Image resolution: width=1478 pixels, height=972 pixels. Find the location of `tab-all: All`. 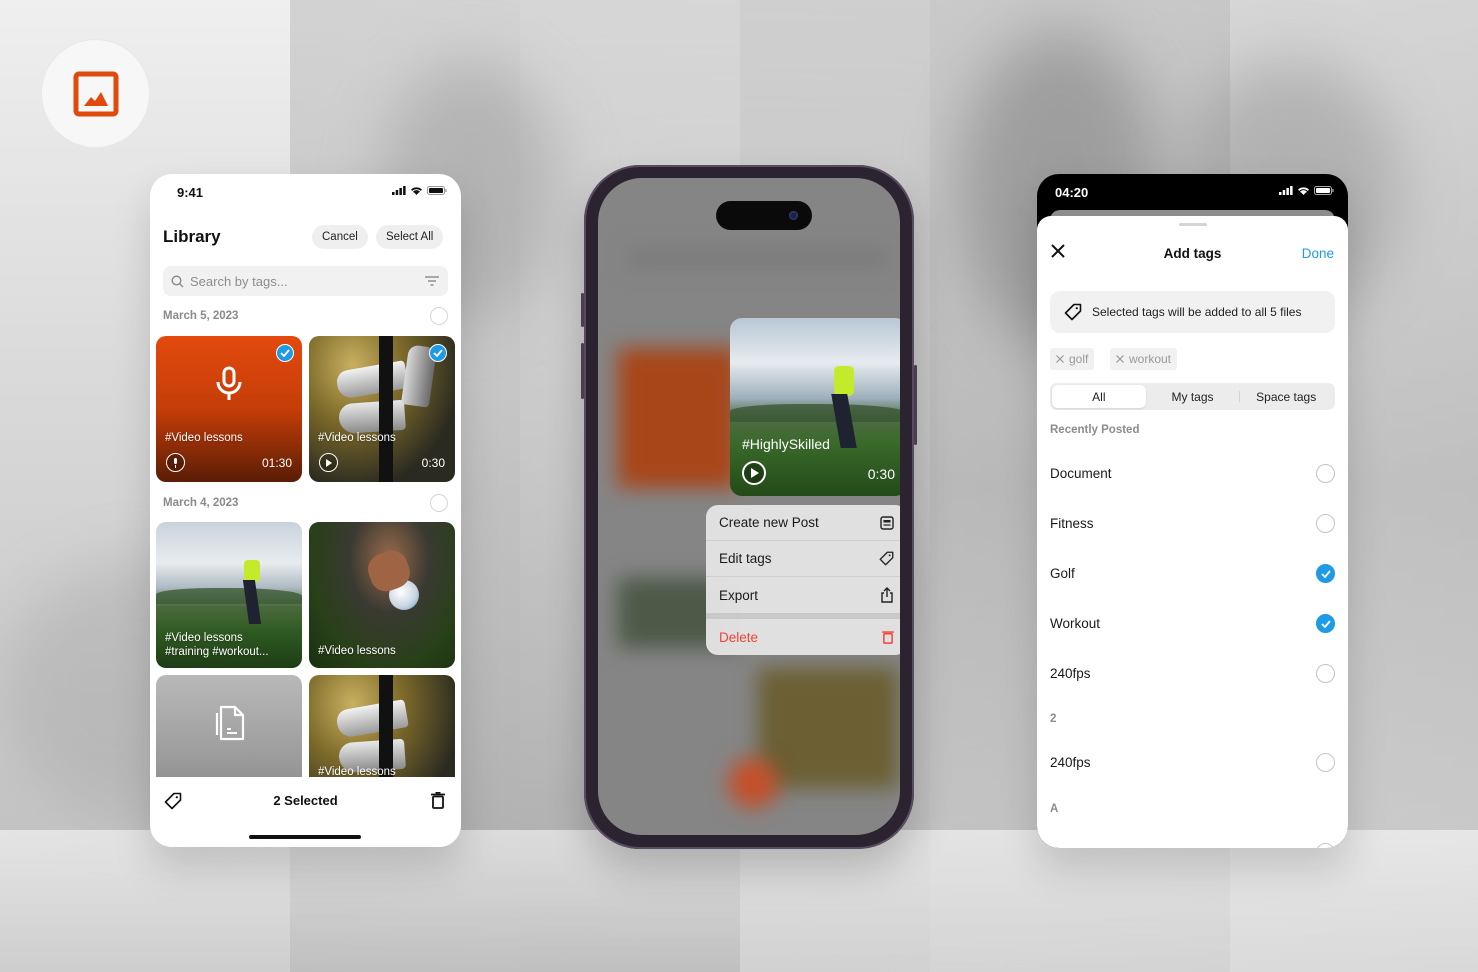

tab-all: All is located at coordinates (1099, 396).